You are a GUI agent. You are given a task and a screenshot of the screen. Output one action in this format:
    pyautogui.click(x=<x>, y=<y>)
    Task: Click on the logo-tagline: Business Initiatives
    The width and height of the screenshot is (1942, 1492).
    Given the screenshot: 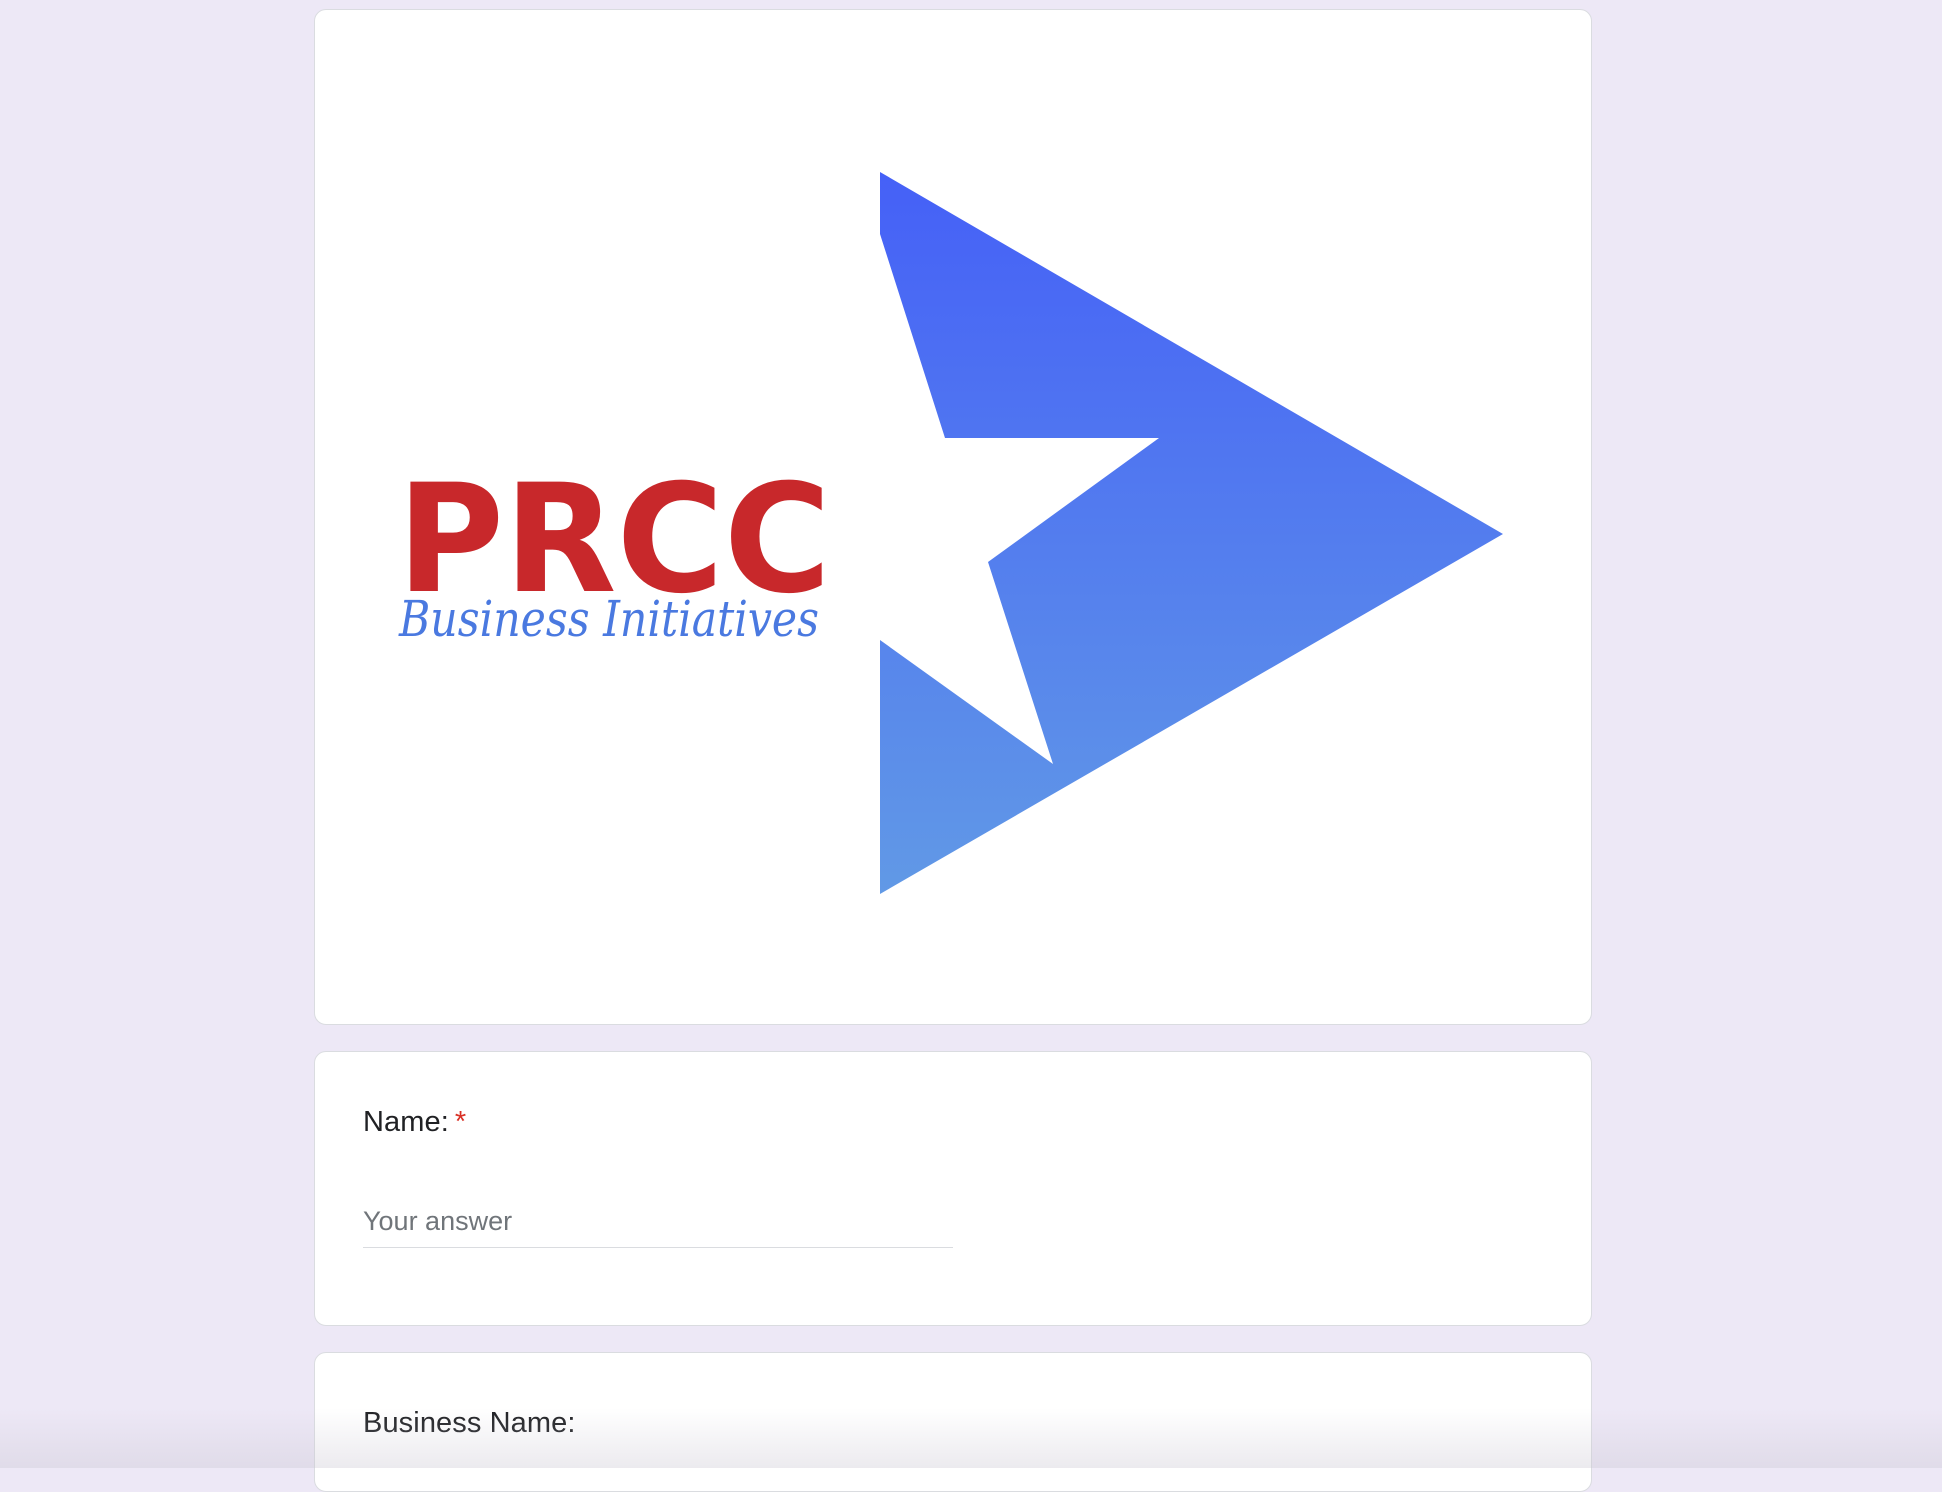 What is the action you would take?
    pyautogui.click(x=608, y=619)
    